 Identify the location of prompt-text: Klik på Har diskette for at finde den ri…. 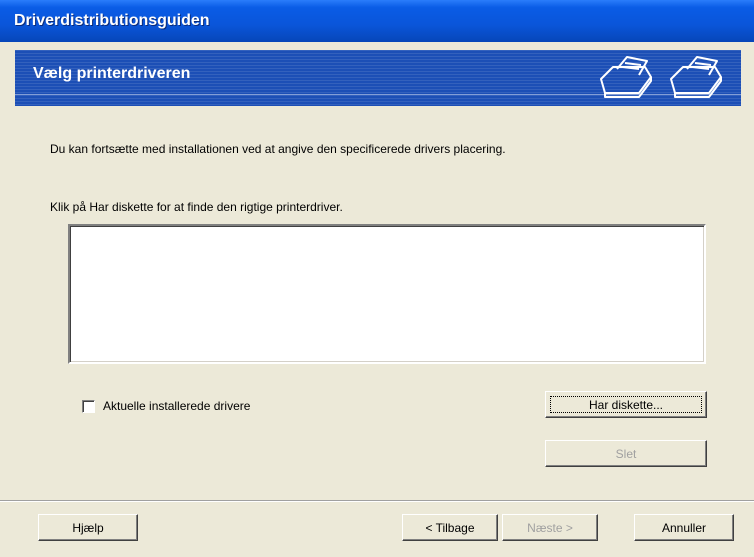
(196, 207).